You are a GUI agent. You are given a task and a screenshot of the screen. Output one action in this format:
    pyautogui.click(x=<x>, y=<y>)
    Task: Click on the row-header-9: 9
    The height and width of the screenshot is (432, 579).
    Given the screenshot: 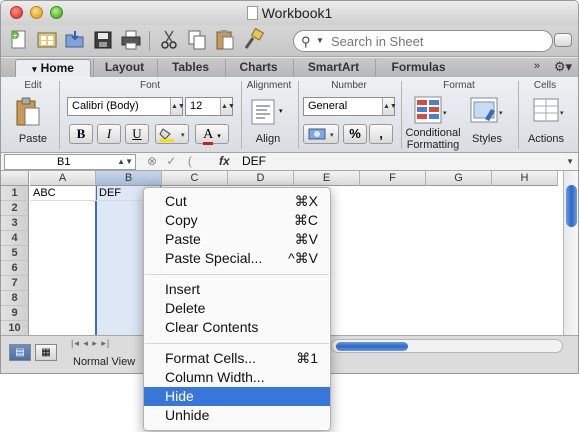 What is the action you would take?
    pyautogui.click(x=15, y=313)
    